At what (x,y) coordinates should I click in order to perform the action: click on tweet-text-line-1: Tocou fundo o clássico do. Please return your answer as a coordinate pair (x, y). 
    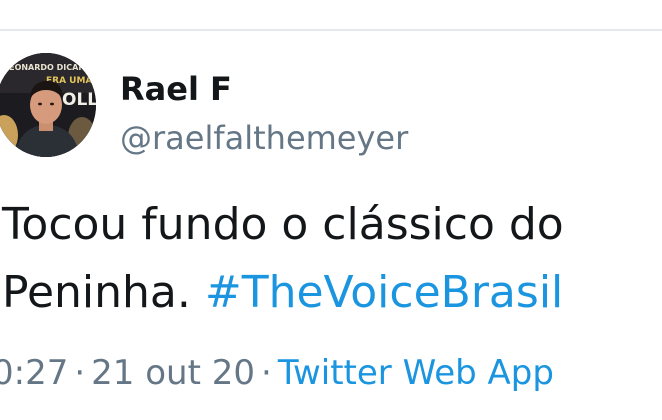
    Looking at the image, I should click on (283, 224).